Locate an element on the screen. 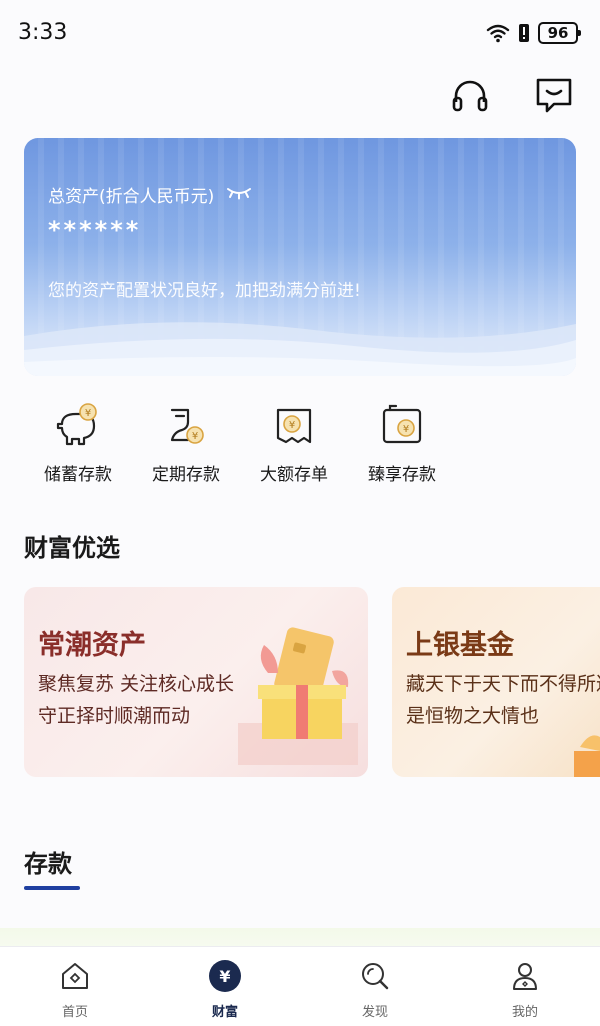  battery-indicator: 96 is located at coordinates (559, 33).